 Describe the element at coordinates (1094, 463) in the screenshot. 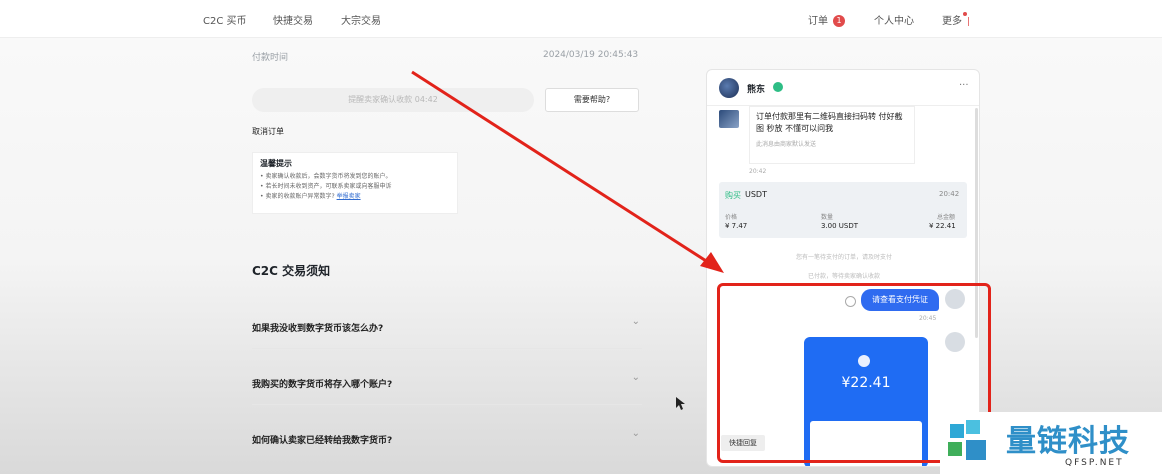

I see `watermark-subtext: QFSP.NET` at that location.